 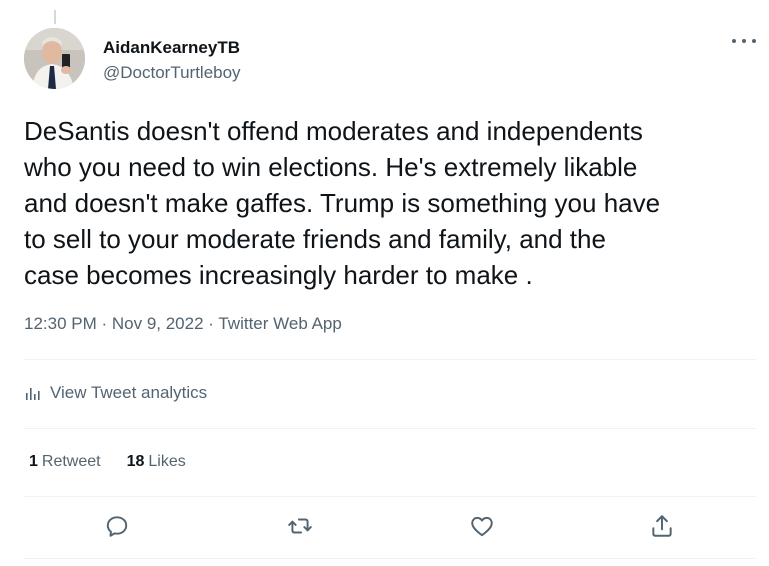 What do you see at coordinates (33, 394) in the screenshot?
I see `bar-chart-icon` at bounding box center [33, 394].